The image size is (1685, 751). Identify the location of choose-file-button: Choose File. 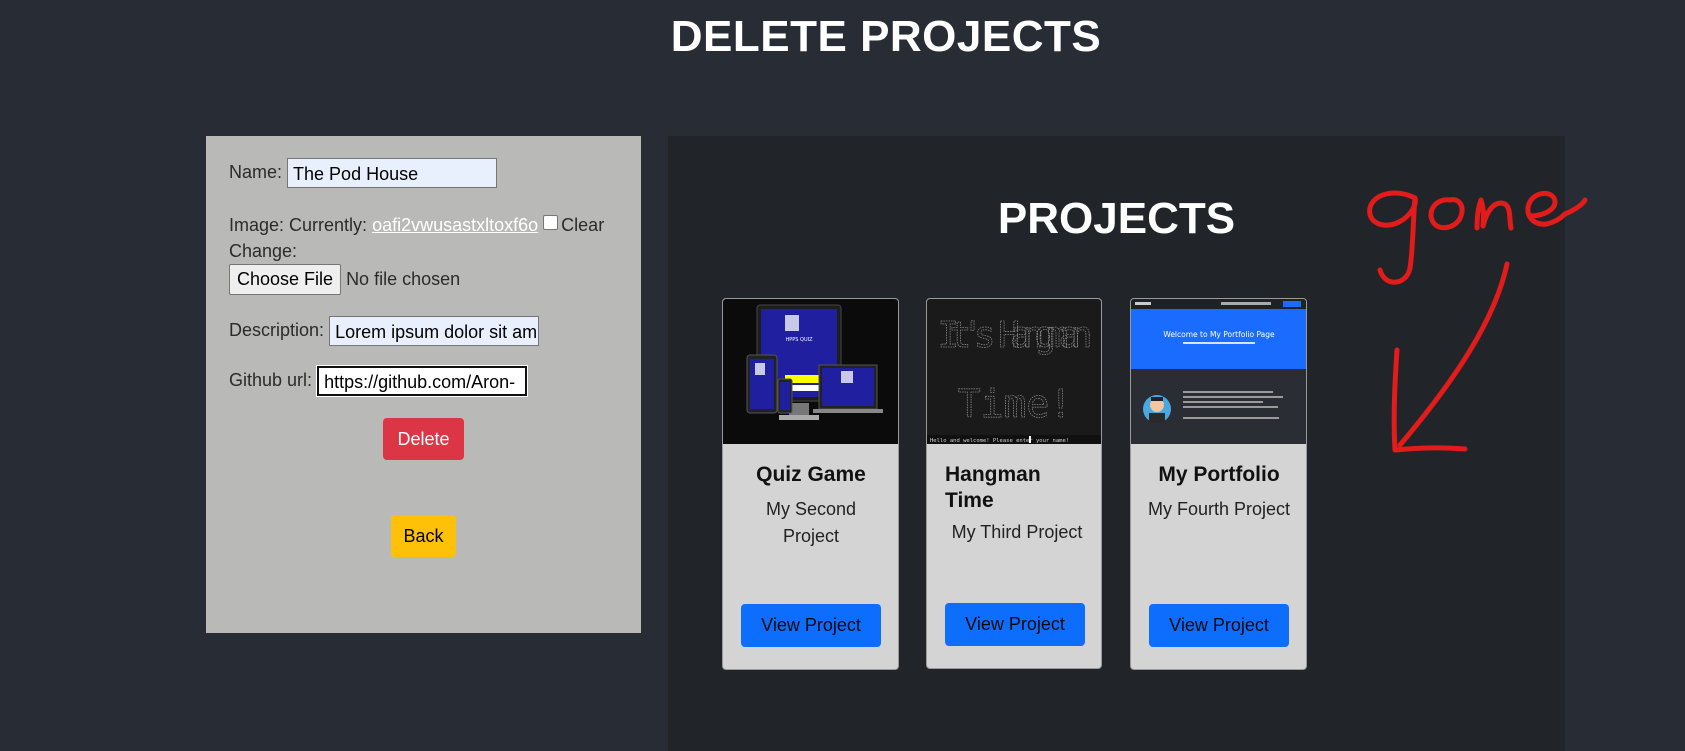
(285, 279).